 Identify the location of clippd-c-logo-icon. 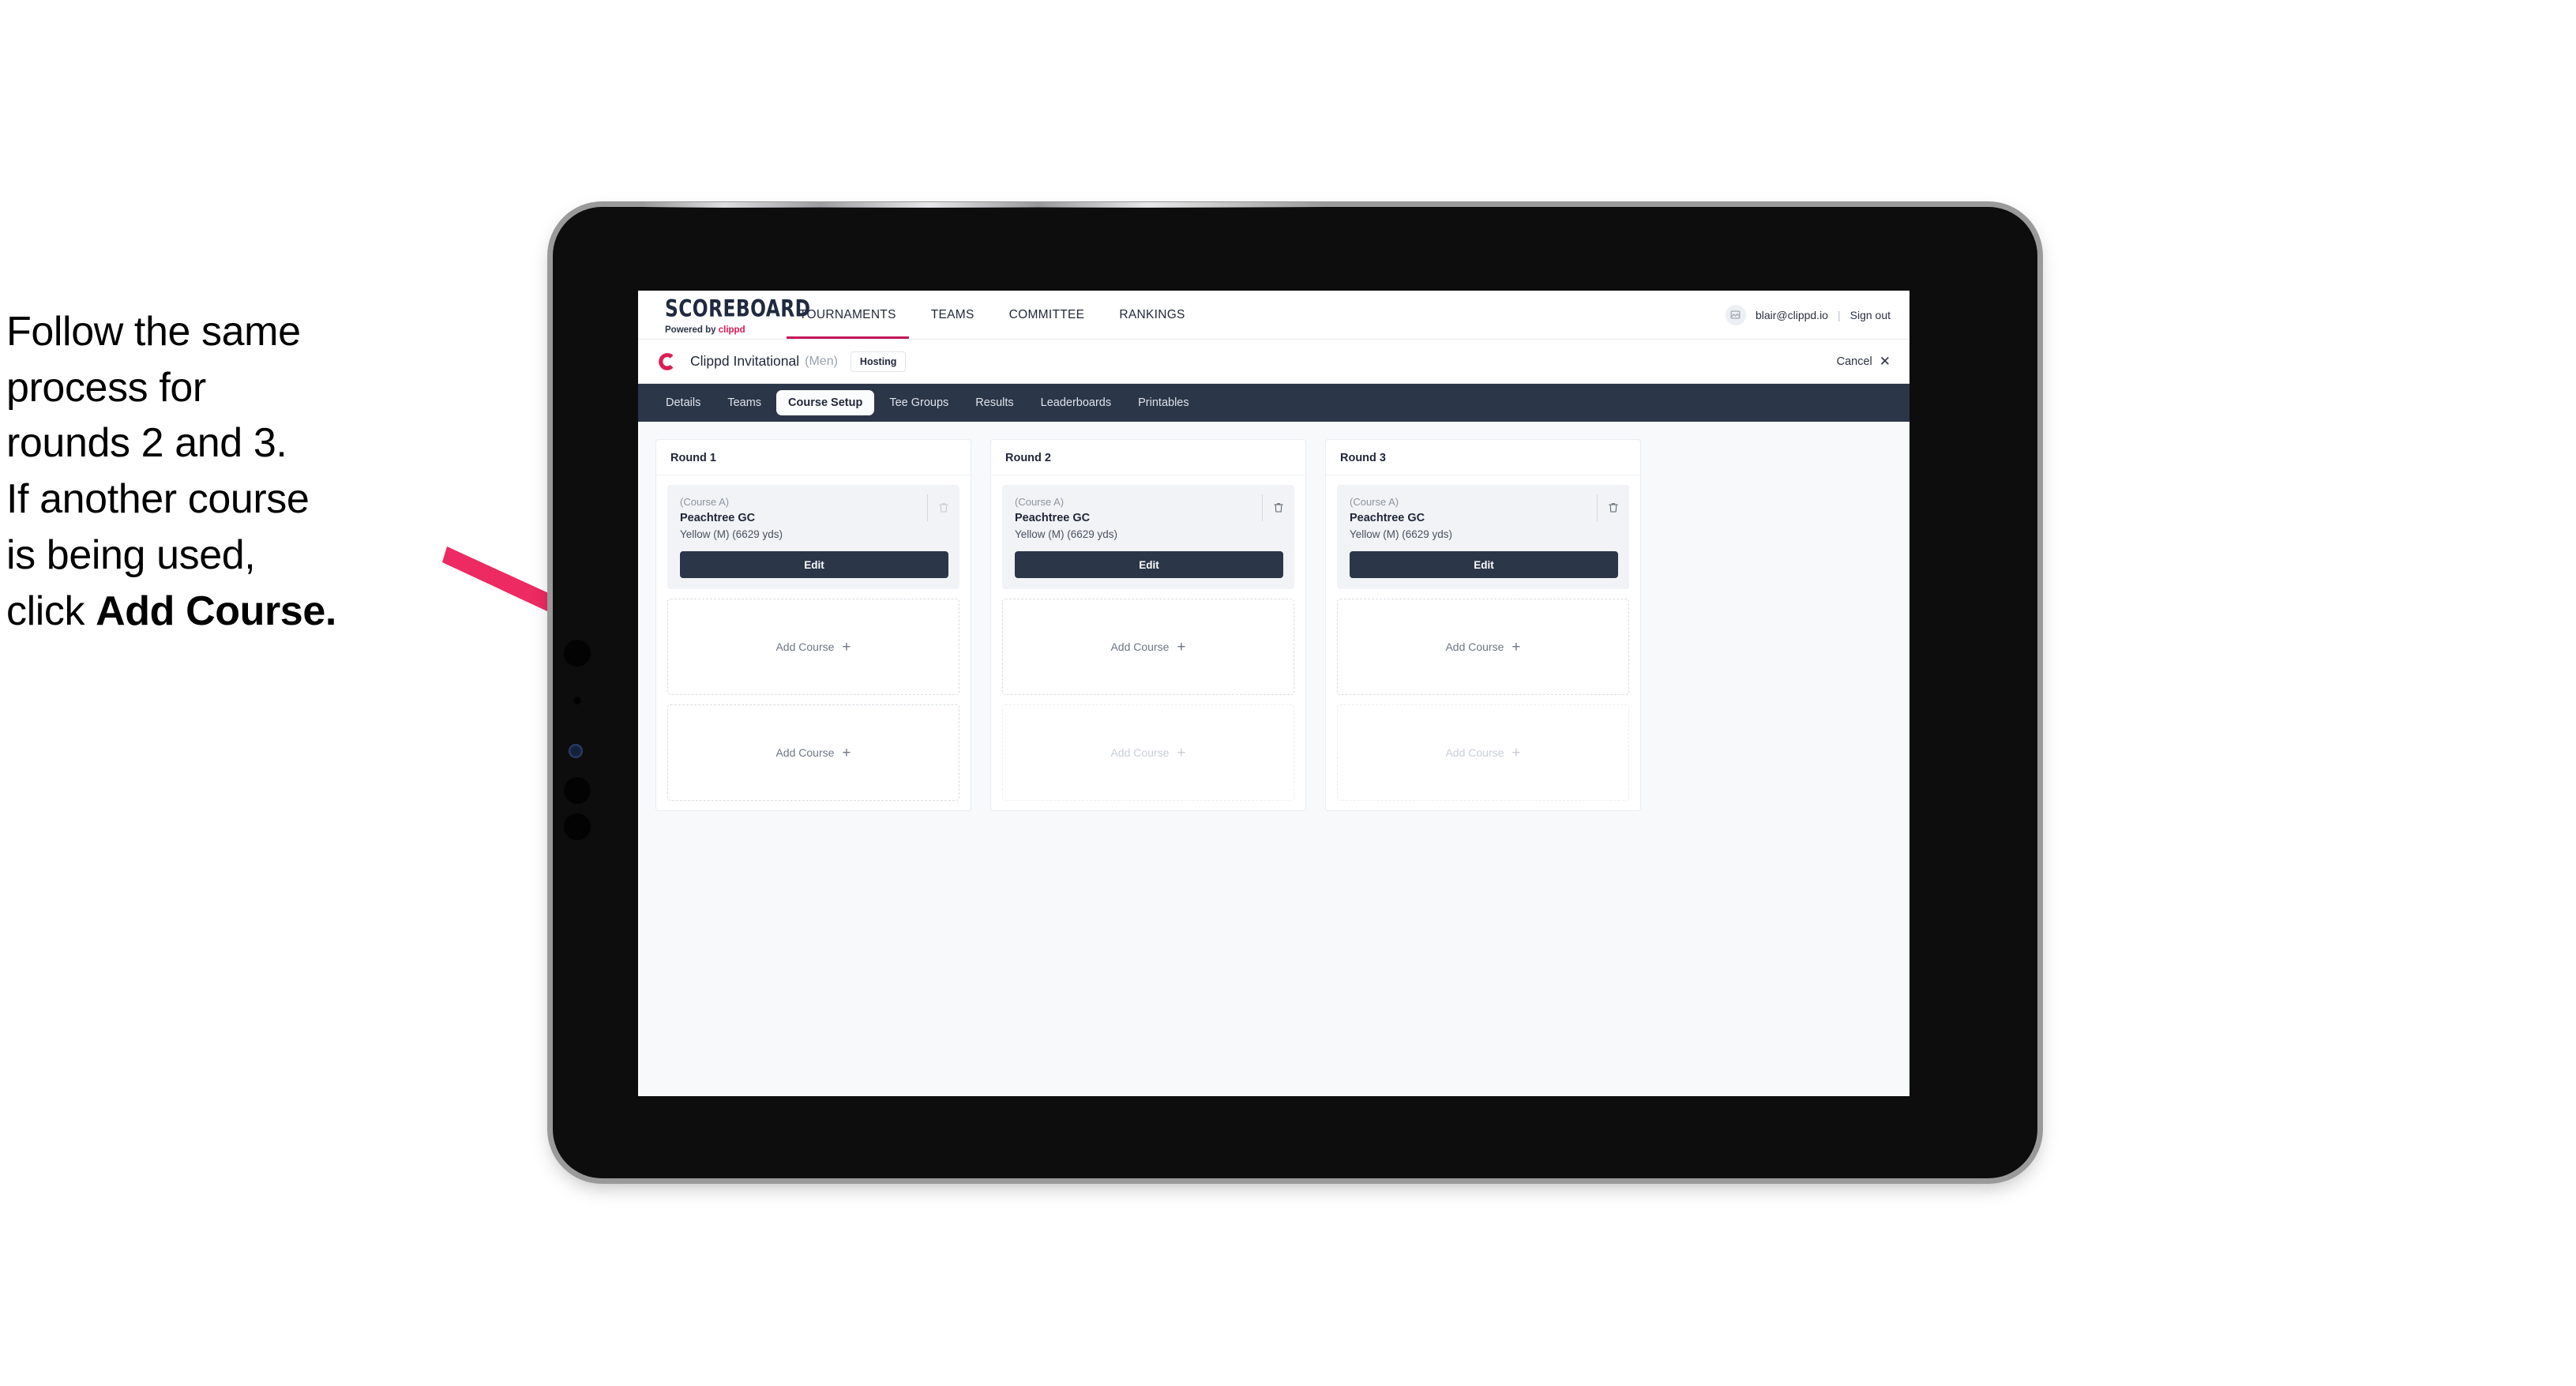
(667, 362).